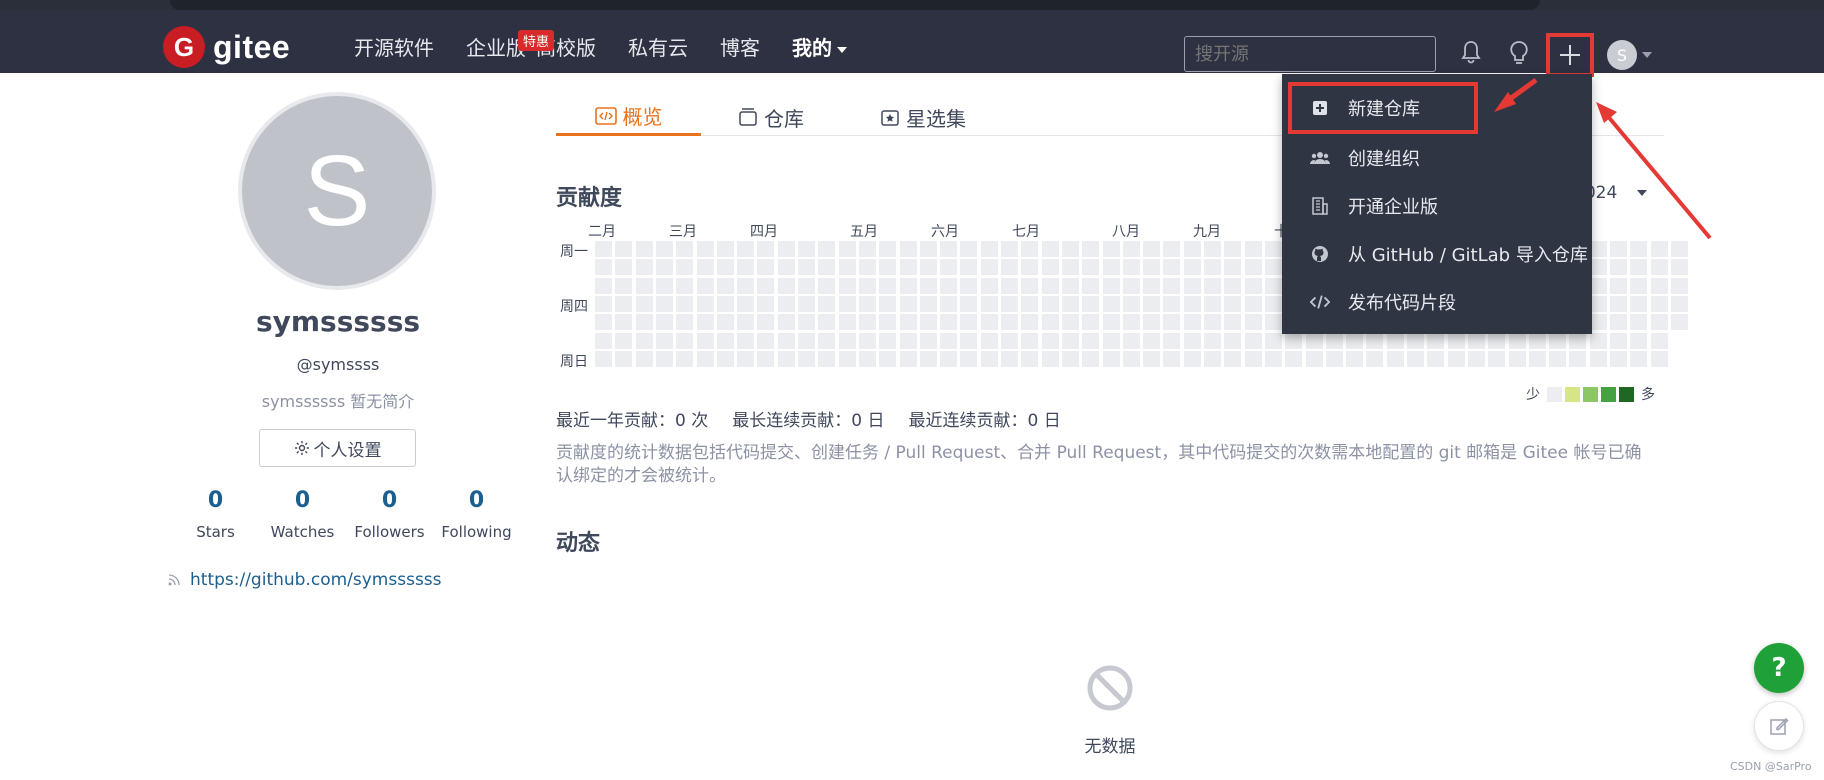 This screenshot has height=780, width=1824. What do you see at coordinates (628, 117) in the screenshot?
I see `tab-overview: 概览` at bounding box center [628, 117].